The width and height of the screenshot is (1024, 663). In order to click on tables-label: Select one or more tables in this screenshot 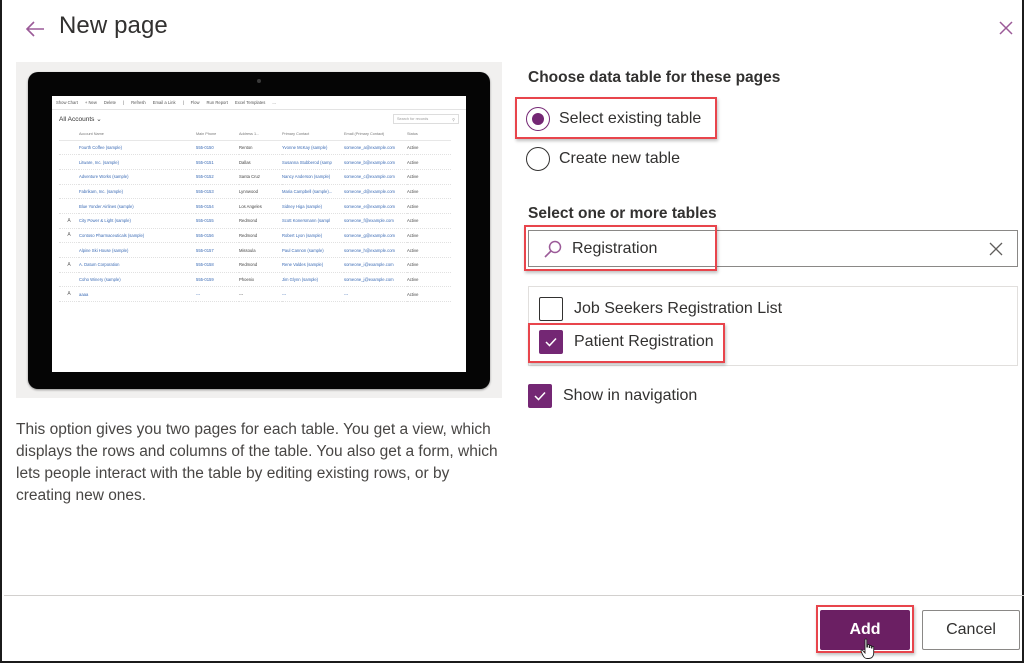, I will do `click(622, 213)`.